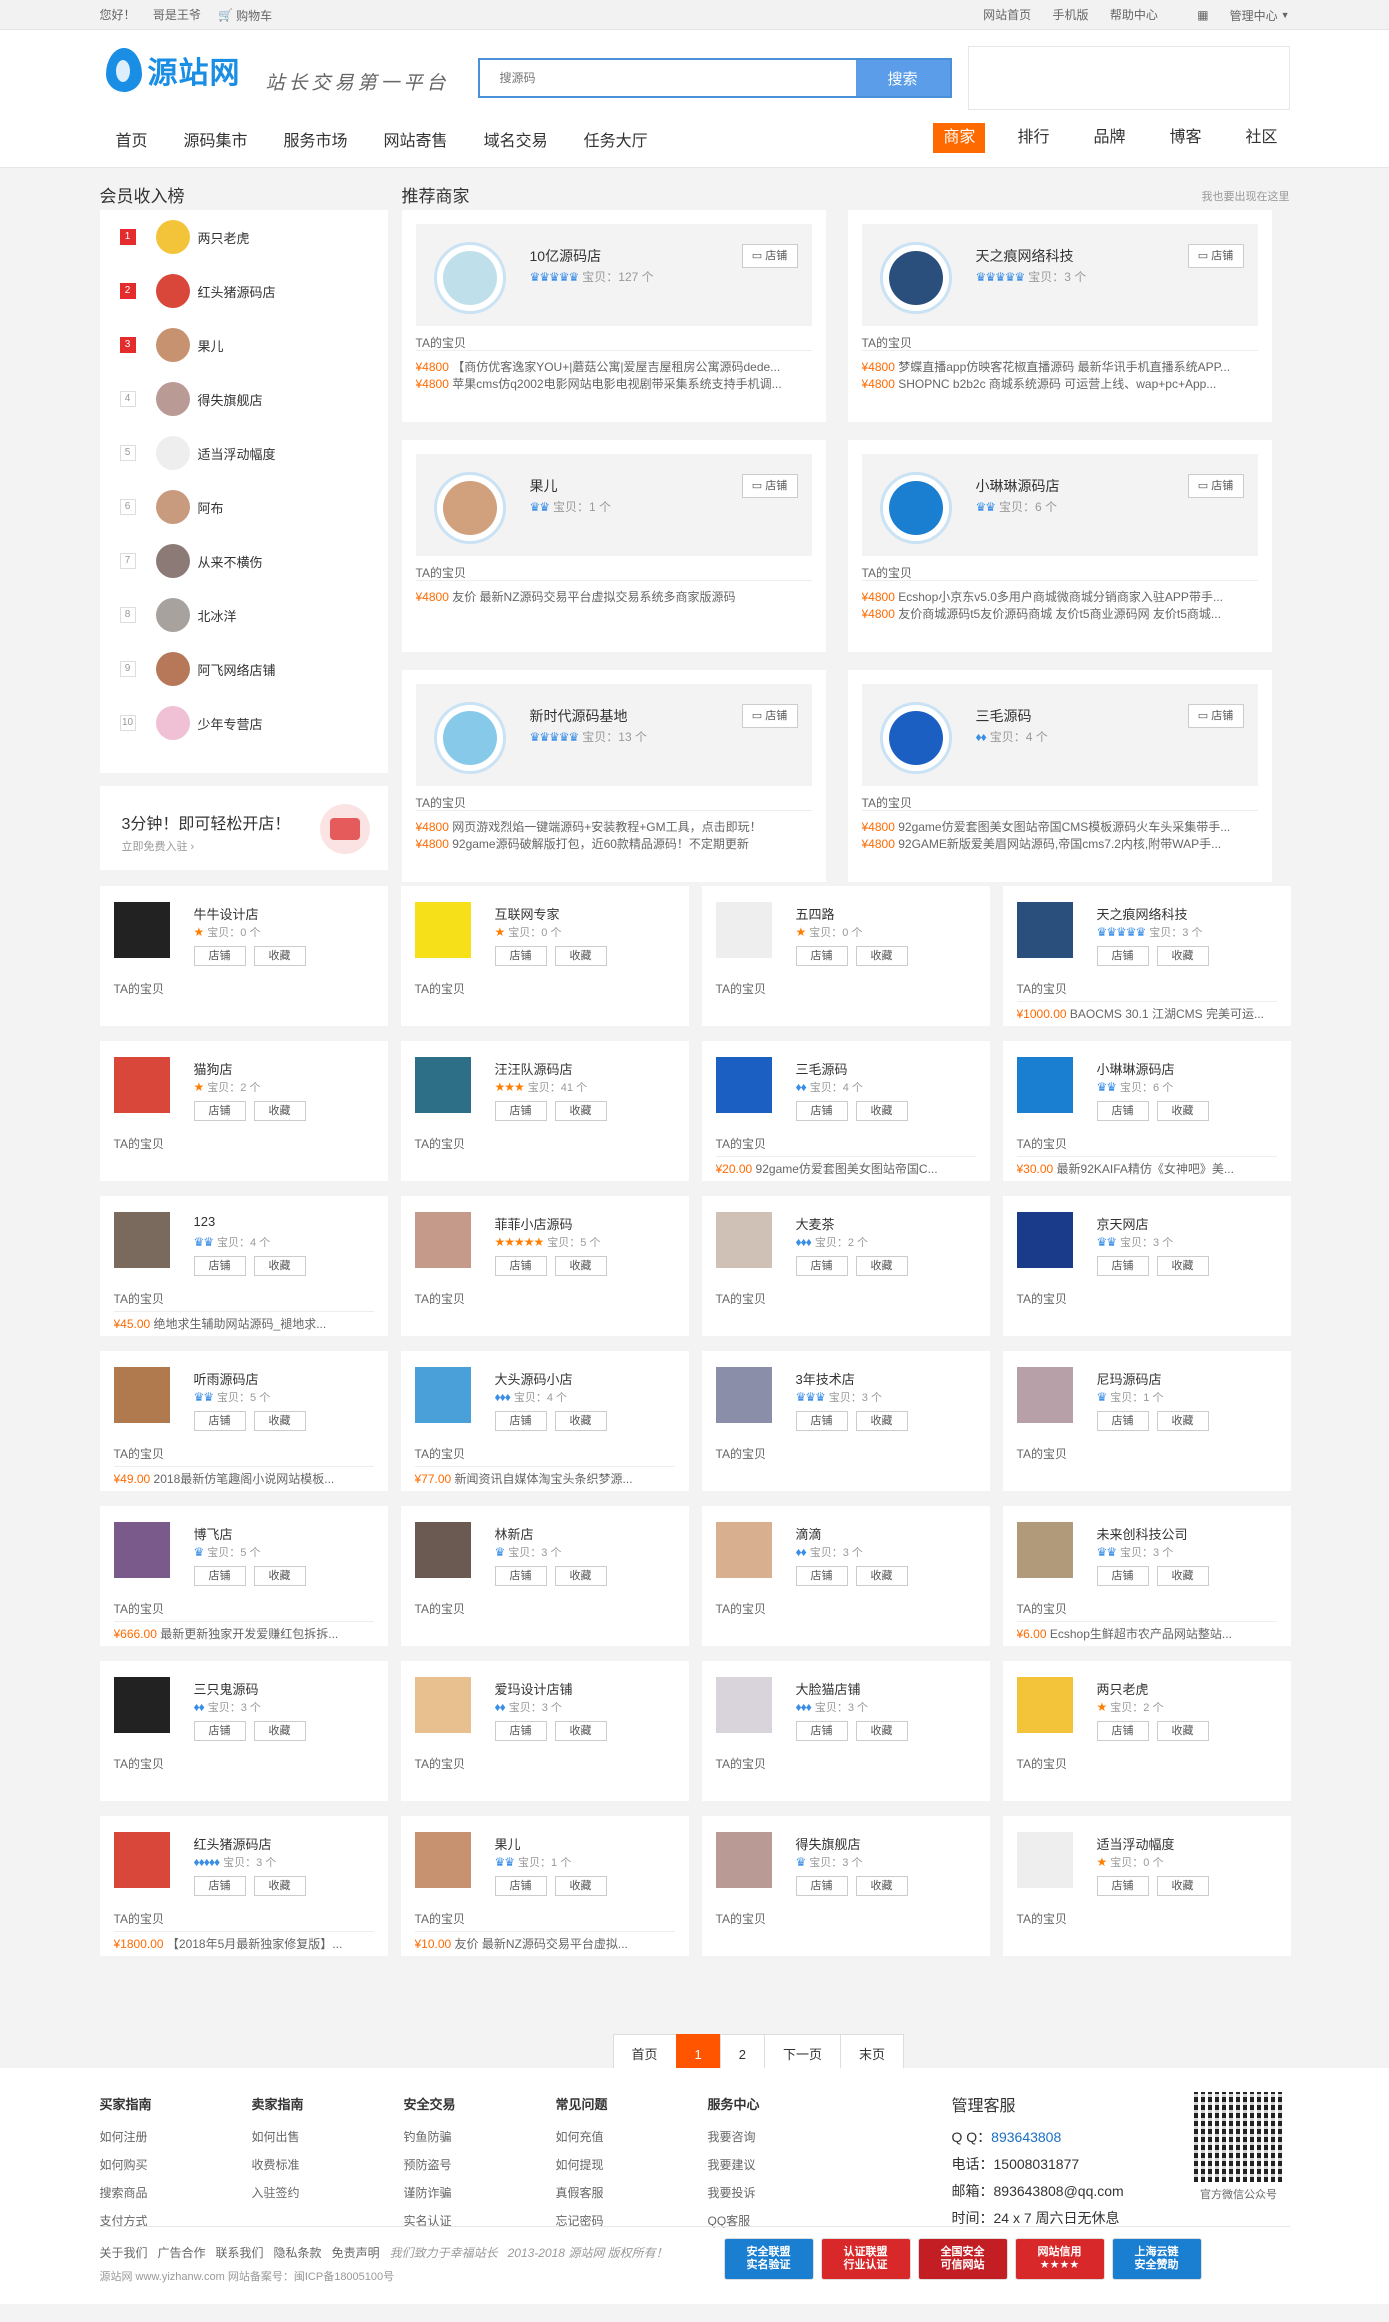 The image size is (1389, 2322). I want to click on rank-row: 6 阿布, so click(244, 507).